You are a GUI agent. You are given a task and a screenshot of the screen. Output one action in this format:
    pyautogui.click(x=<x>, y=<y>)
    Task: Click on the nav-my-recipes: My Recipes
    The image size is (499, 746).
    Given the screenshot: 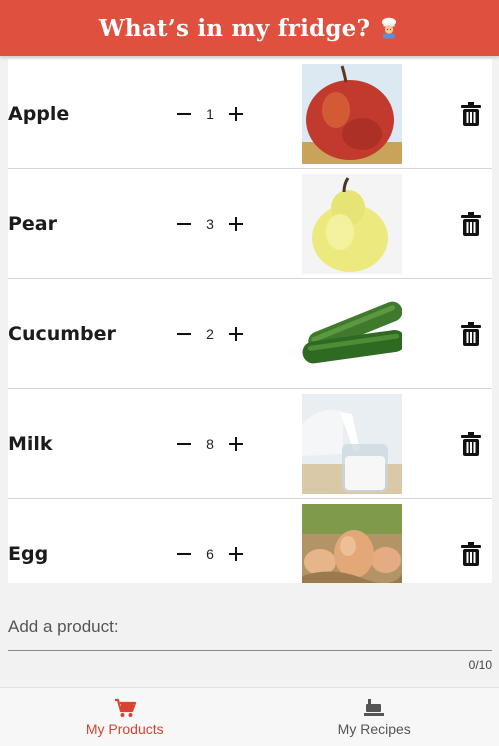 What is the action you would take?
    pyautogui.click(x=374, y=717)
    